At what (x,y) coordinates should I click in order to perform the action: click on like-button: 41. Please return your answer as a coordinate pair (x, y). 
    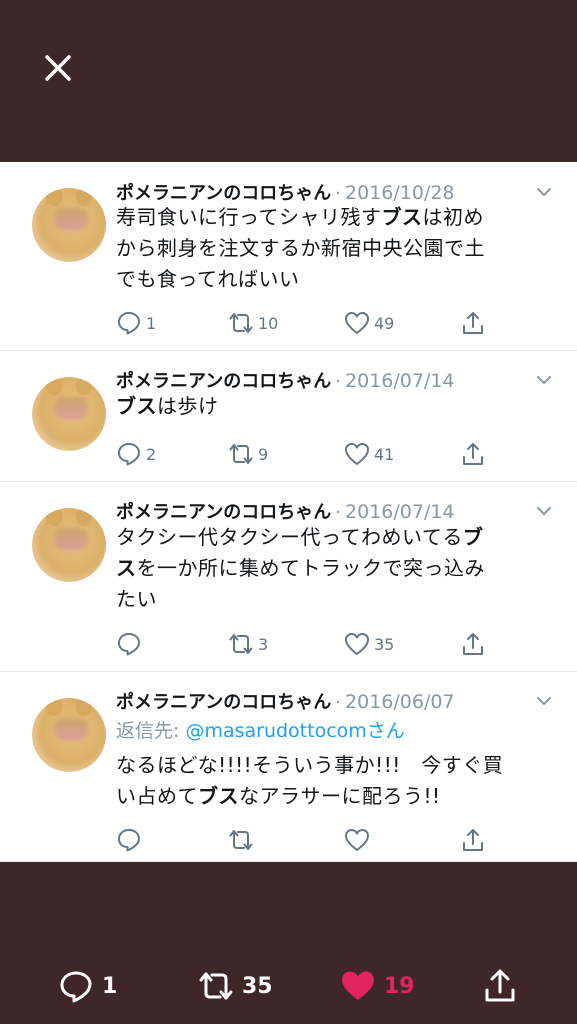
    Looking at the image, I should click on (369, 454).